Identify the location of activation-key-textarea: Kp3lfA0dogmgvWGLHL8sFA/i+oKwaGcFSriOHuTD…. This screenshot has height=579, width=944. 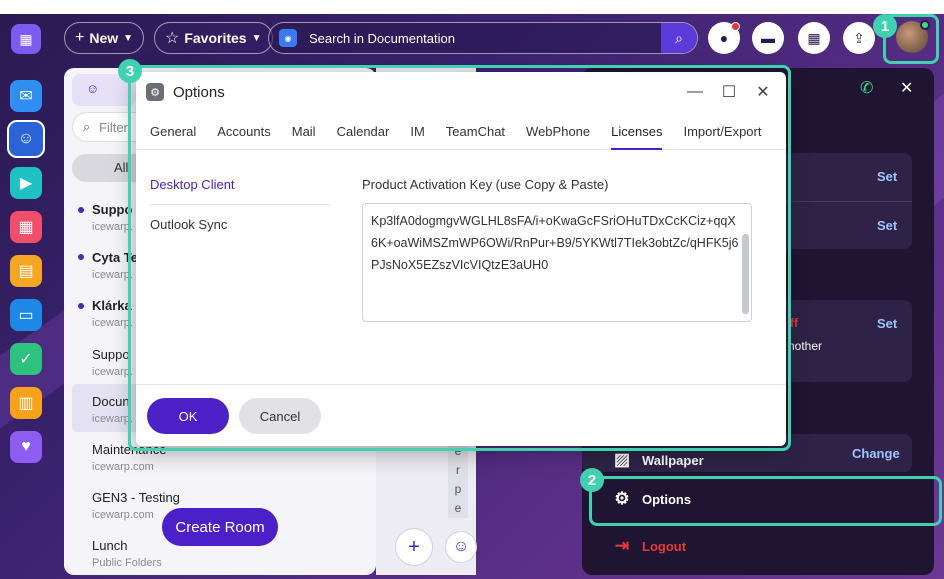
(557, 262).